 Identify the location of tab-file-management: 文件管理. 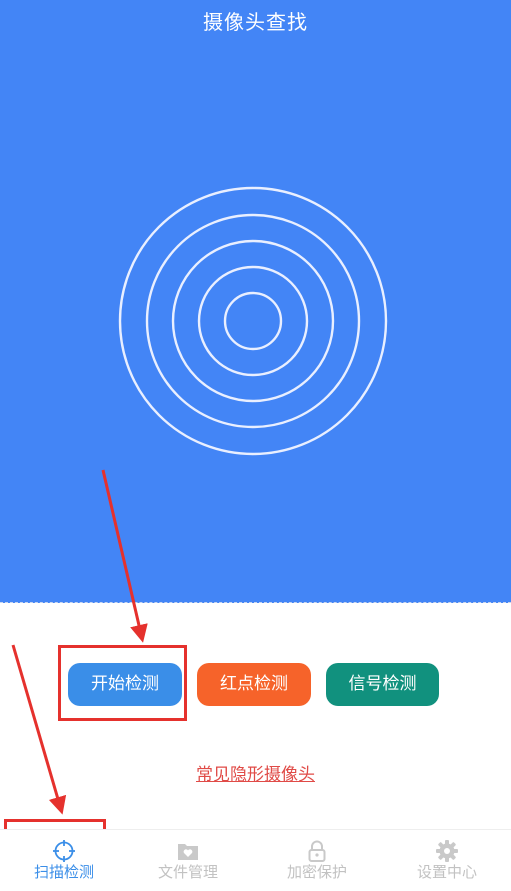
(188, 860).